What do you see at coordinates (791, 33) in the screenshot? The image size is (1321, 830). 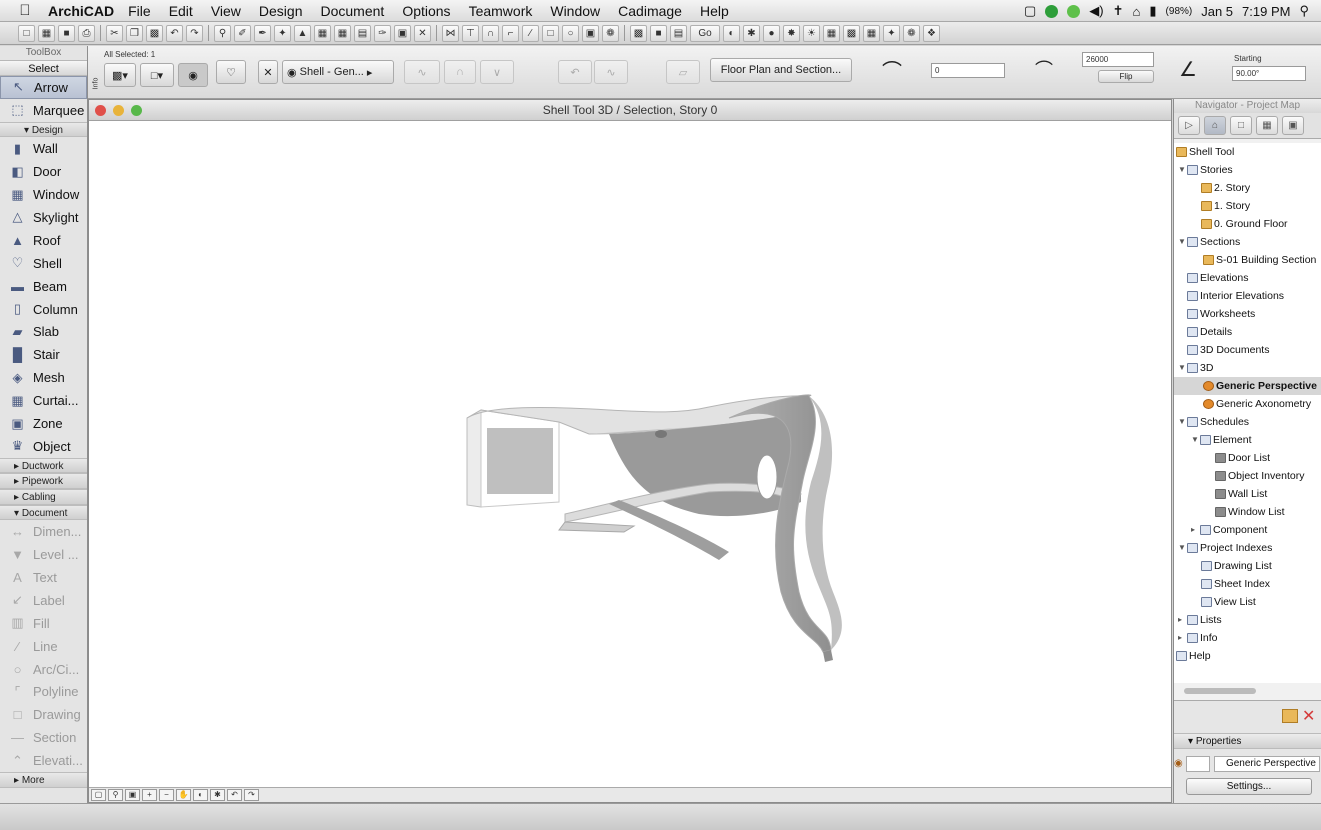 I see `render-icon: ✸` at bounding box center [791, 33].